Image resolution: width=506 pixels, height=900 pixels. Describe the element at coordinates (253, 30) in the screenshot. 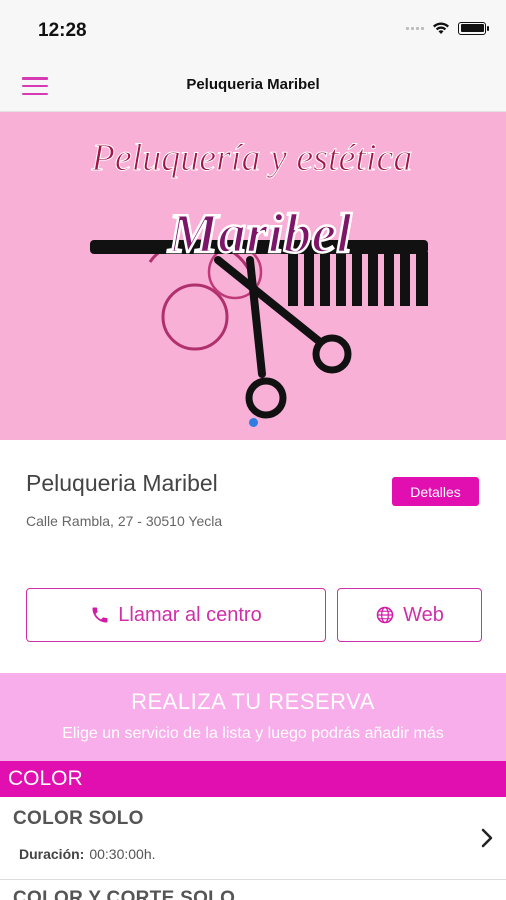

I see `status-bar: 12:28` at that location.